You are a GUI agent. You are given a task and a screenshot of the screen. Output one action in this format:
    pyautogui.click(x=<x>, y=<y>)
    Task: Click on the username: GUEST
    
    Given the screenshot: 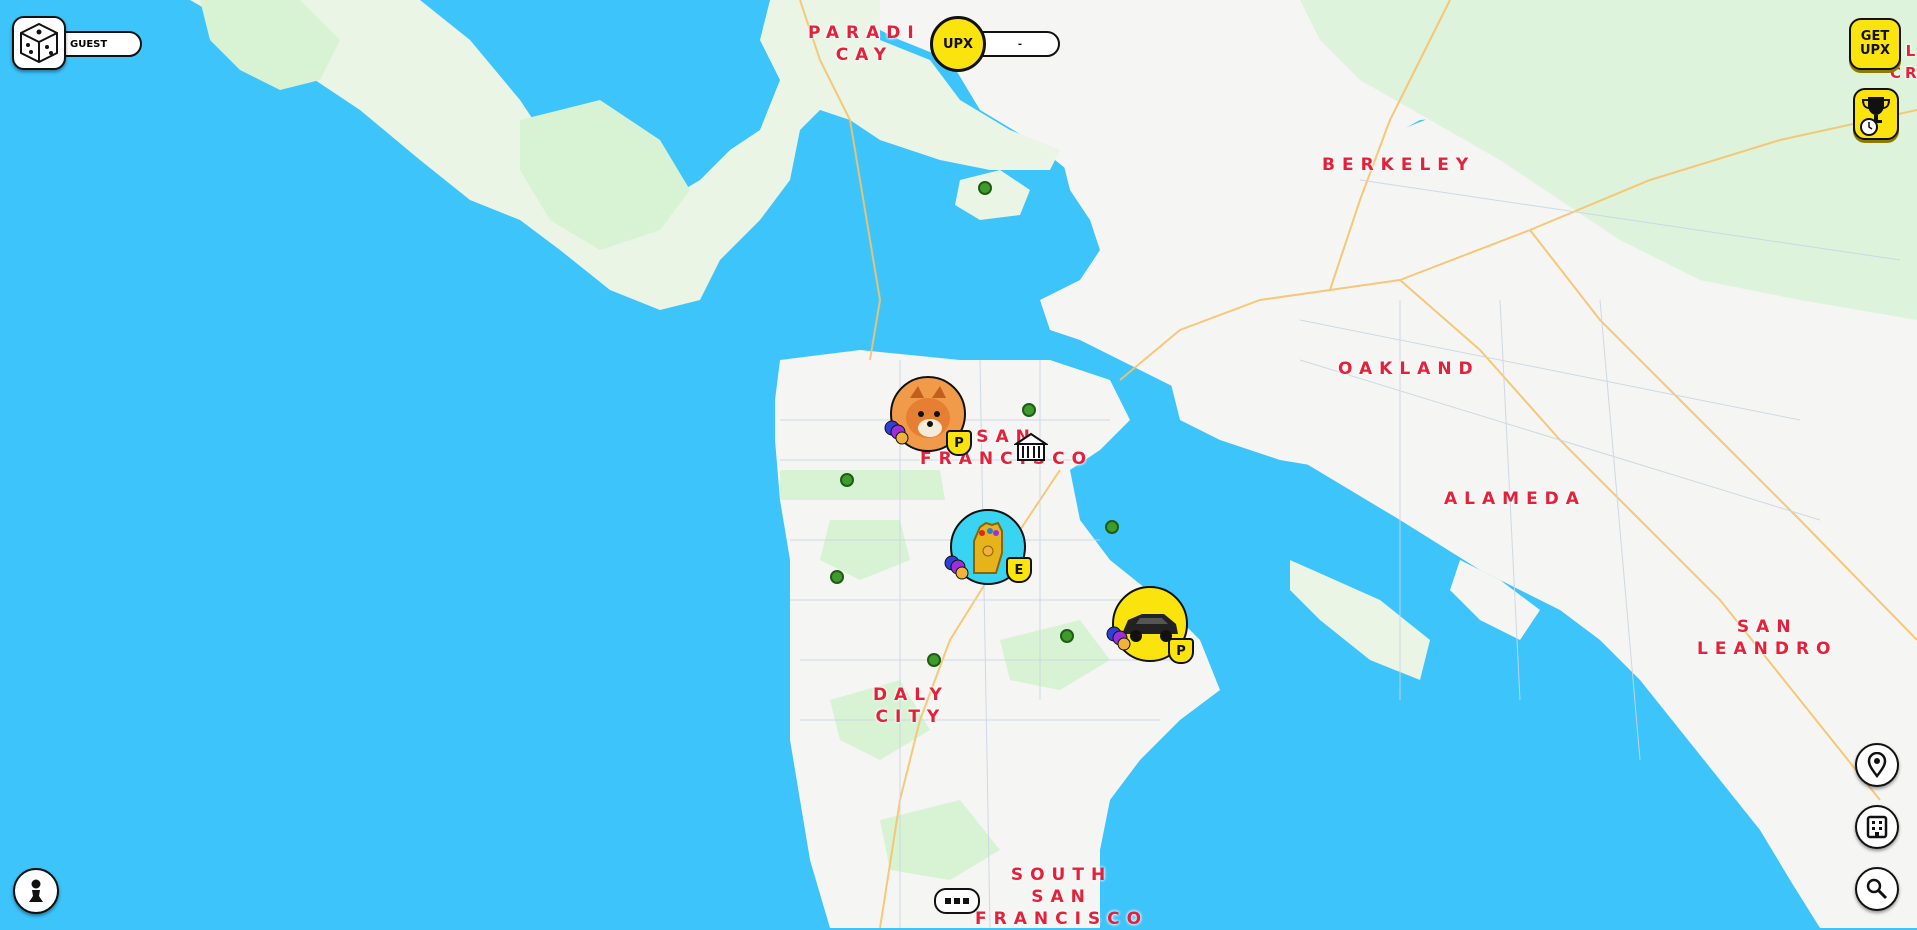 What is the action you would take?
    pyautogui.click(x=89, y=44)
    